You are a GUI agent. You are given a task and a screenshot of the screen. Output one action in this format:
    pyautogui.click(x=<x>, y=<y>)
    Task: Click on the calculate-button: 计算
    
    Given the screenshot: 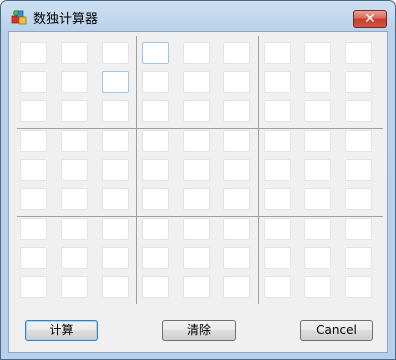 What is the action you would take?
    pyautogui.click(x=61, y=330)
    